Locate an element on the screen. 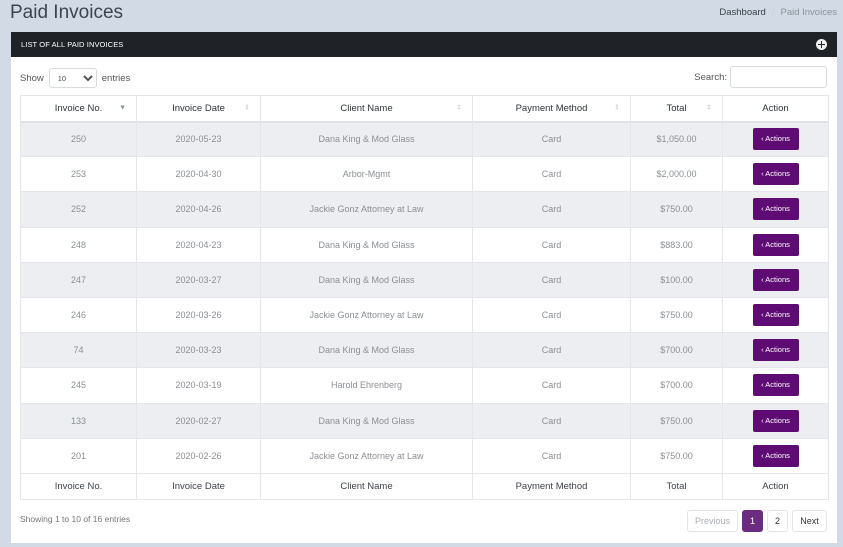 This screenshot has width=843, height=547. footer-invoice-date: Invoice Date is located at coordinates (198, 486).